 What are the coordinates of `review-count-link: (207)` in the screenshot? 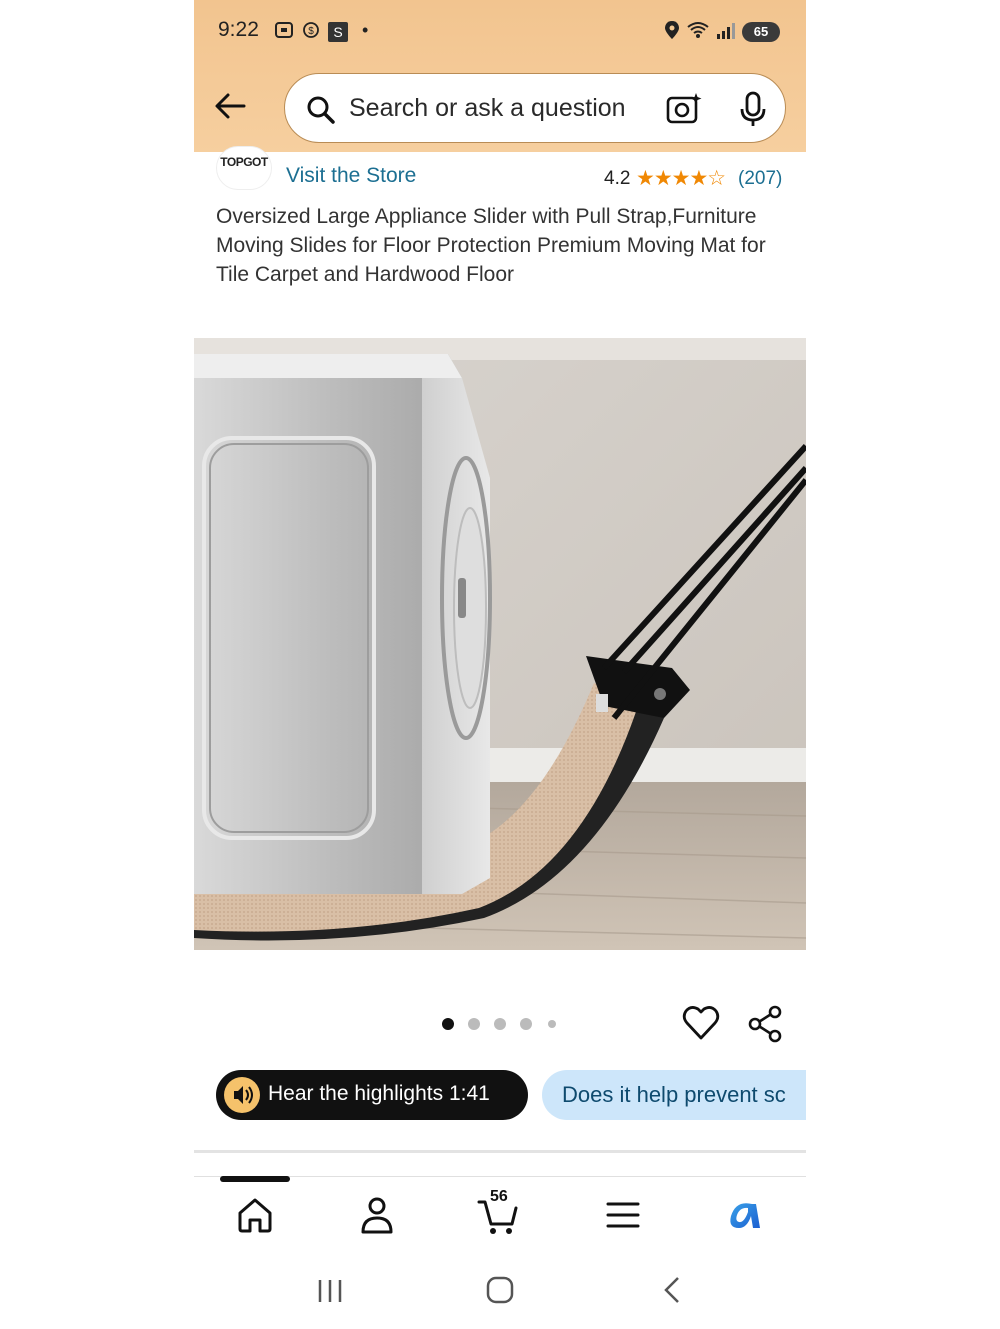 It's located at (760, 179).